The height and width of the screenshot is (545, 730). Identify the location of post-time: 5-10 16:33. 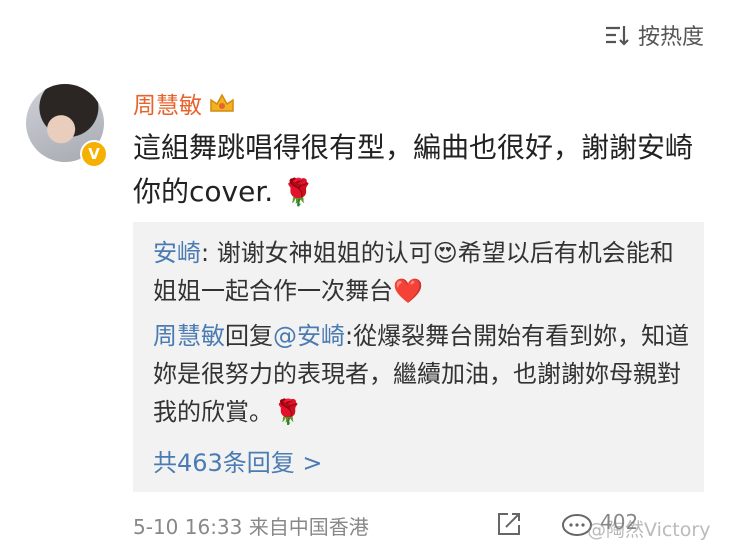
(188, 527).